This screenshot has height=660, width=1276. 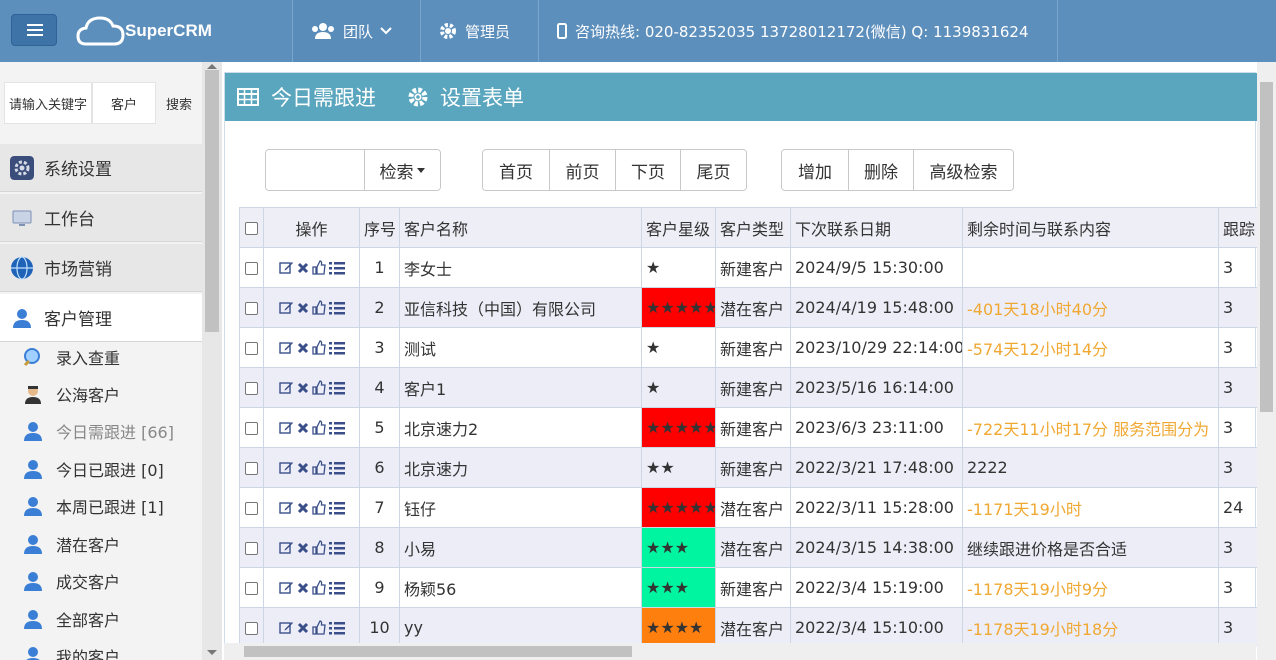 What do you see at coordinates (520, 587) in the screenshot?
I see `cell-name: 杨颖56` at bounding box center [520, 587].